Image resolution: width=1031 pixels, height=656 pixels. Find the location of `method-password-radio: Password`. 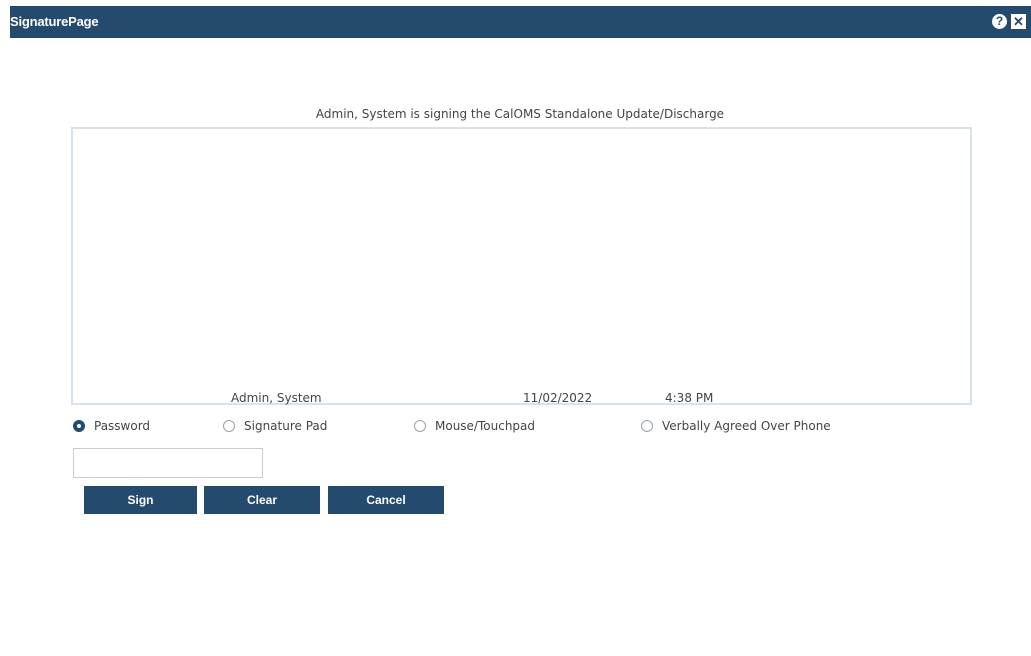

method-password-radio: Password is located at coordinates (111, 426).